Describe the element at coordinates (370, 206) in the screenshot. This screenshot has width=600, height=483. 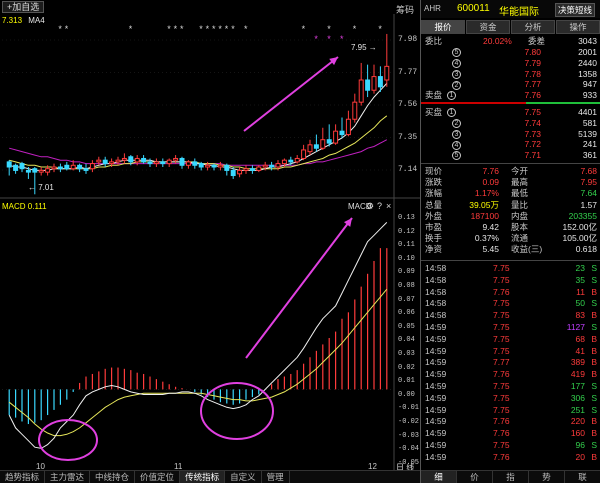
I see `gear-icon: ⚙` at that location.